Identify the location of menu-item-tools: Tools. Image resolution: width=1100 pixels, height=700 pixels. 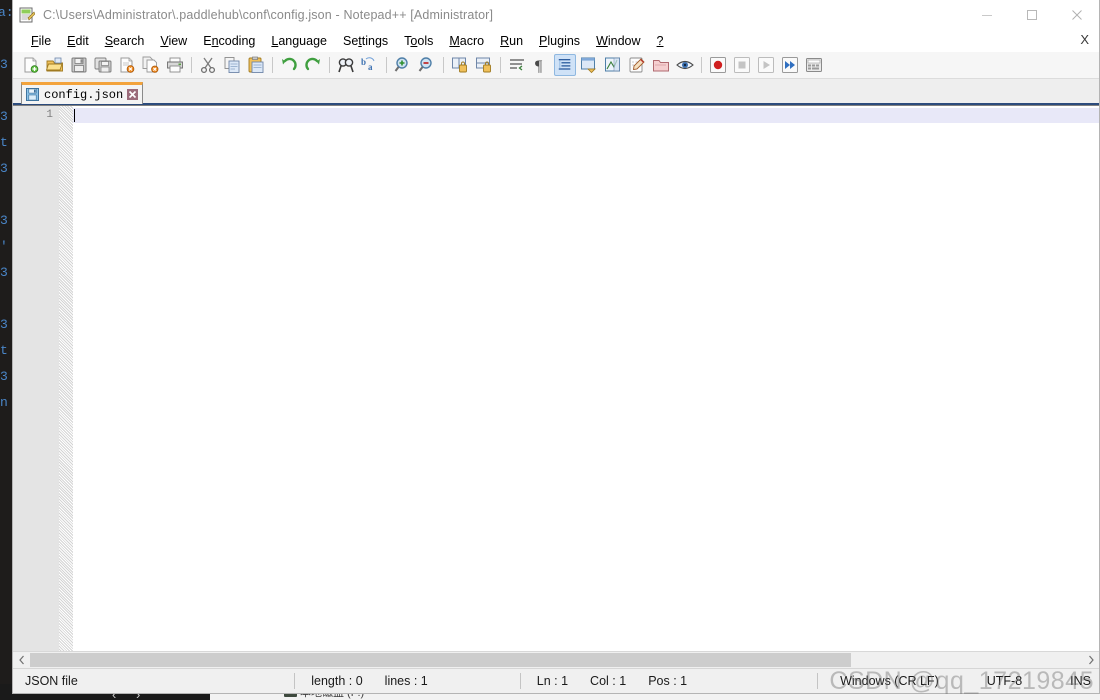
(418, 41).